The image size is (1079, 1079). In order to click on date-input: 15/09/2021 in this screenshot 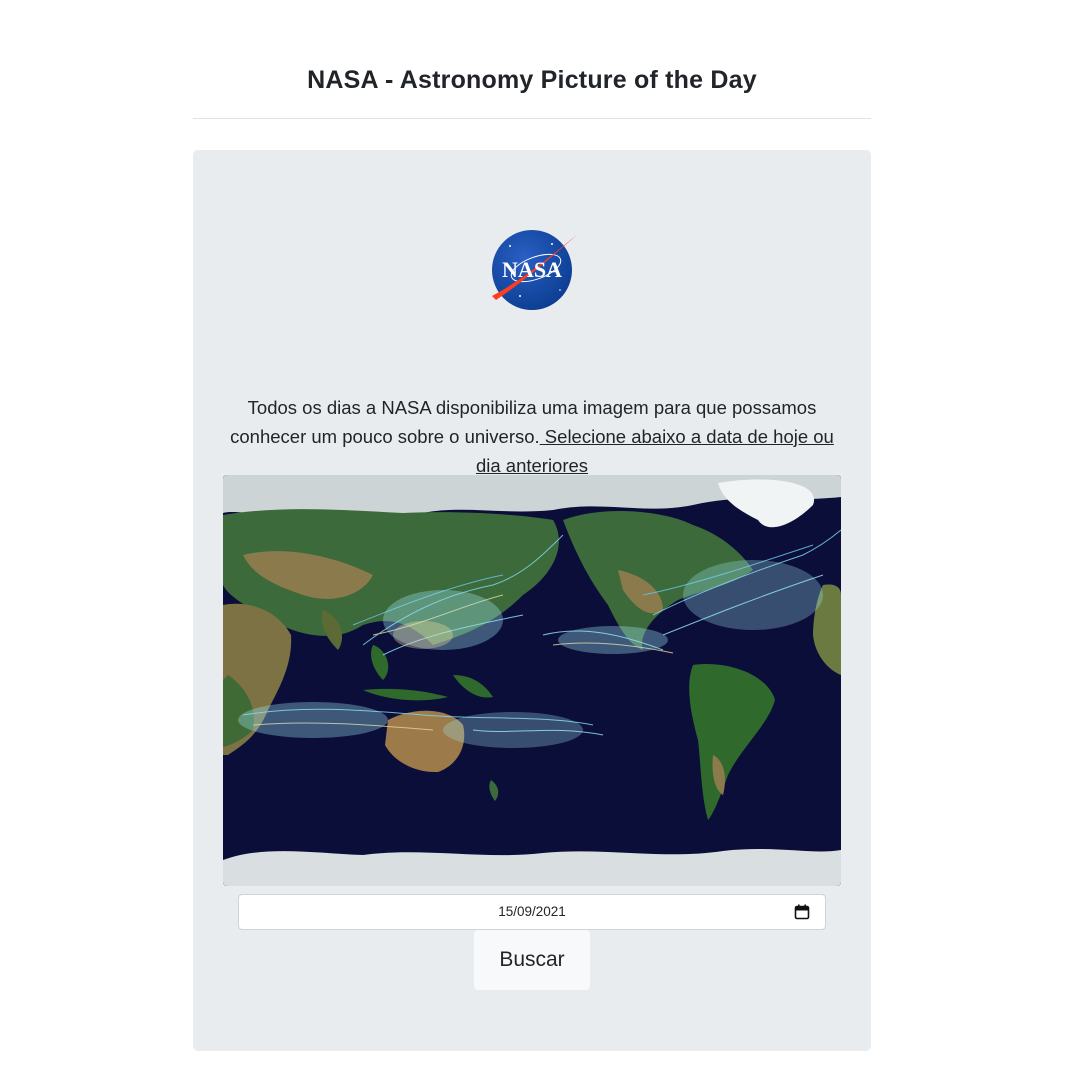, I will do `click(532, 912)`.